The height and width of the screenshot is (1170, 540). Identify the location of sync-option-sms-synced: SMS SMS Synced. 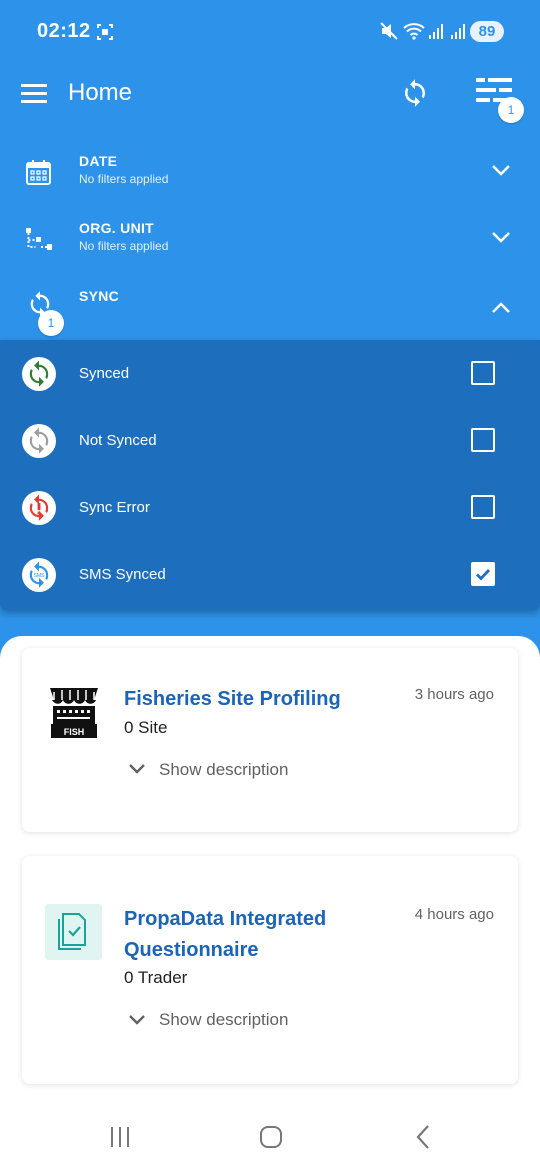
(270, 574).